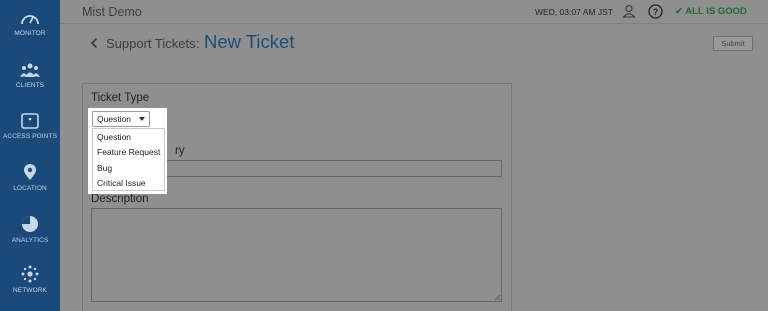  I want to click on org-name: Mist Demo, so click(112, 12).